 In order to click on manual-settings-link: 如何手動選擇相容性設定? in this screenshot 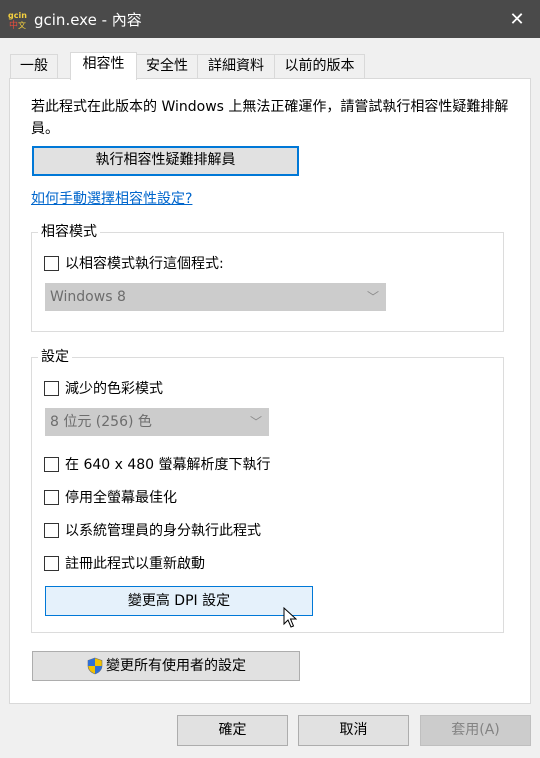, I will do `click(111, 198)`.